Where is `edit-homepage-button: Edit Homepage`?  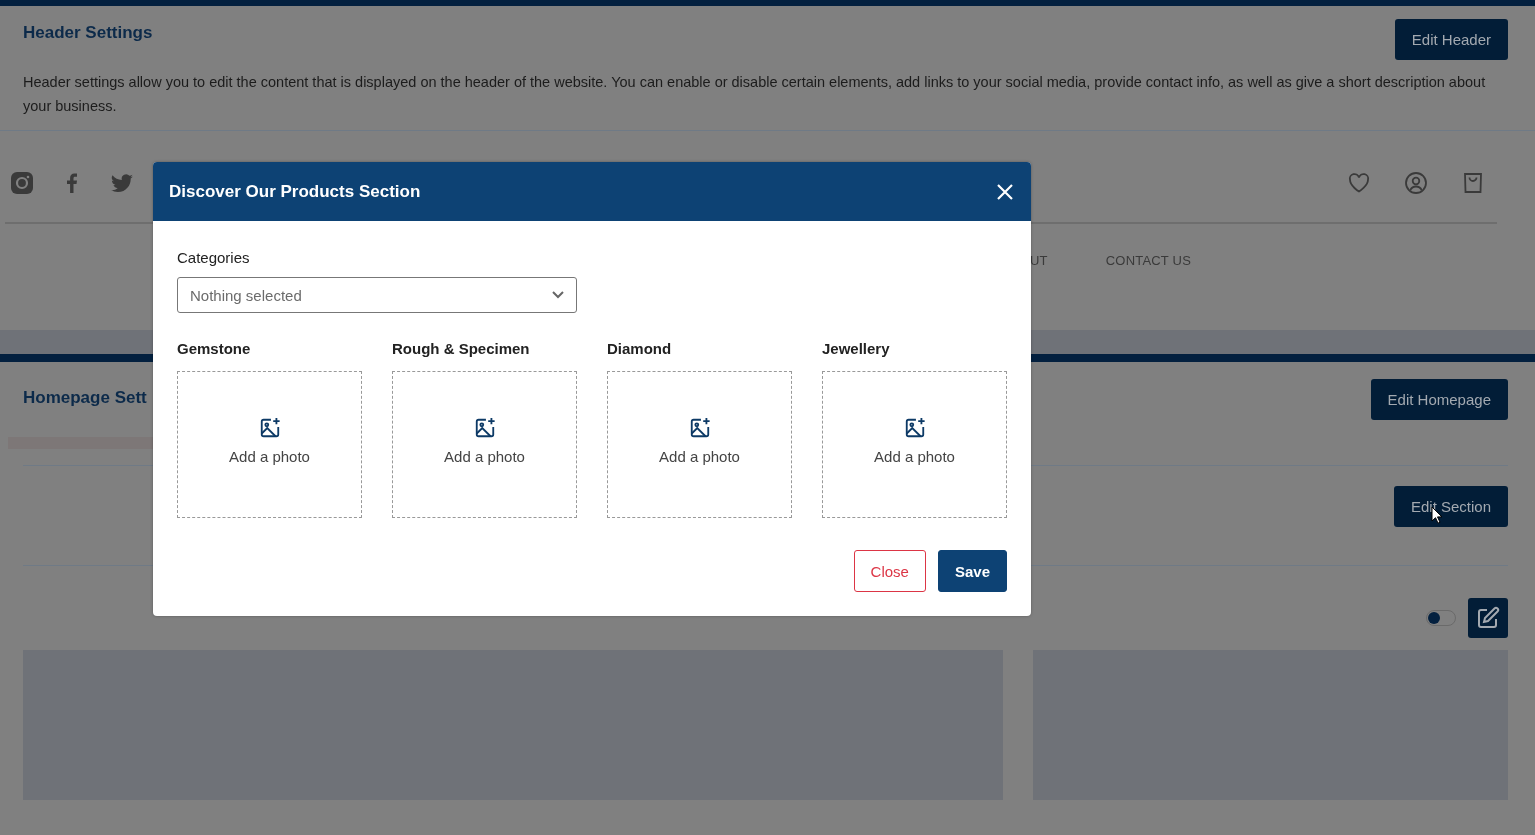
edit-homepage-button: Edit Homepage is located at coordinates (1439, 399).